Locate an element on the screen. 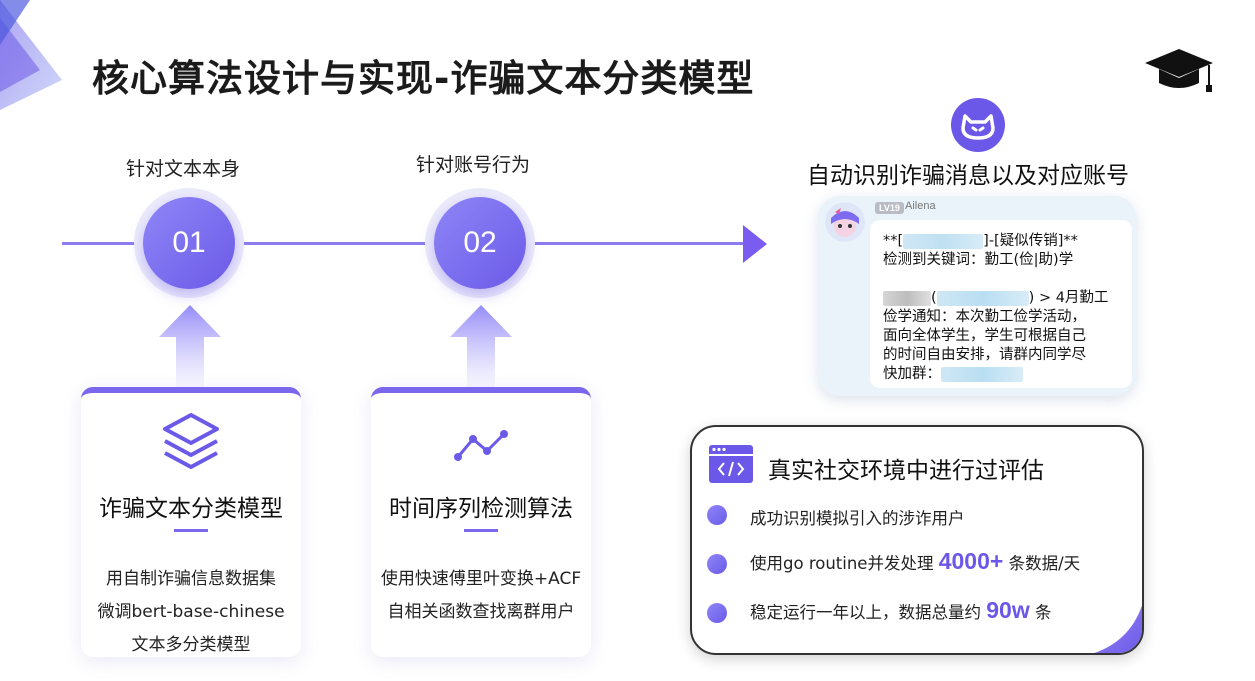 This screenshot has height=681, width=1255. step-number-1: 01 is located at coordinates (189, 243).